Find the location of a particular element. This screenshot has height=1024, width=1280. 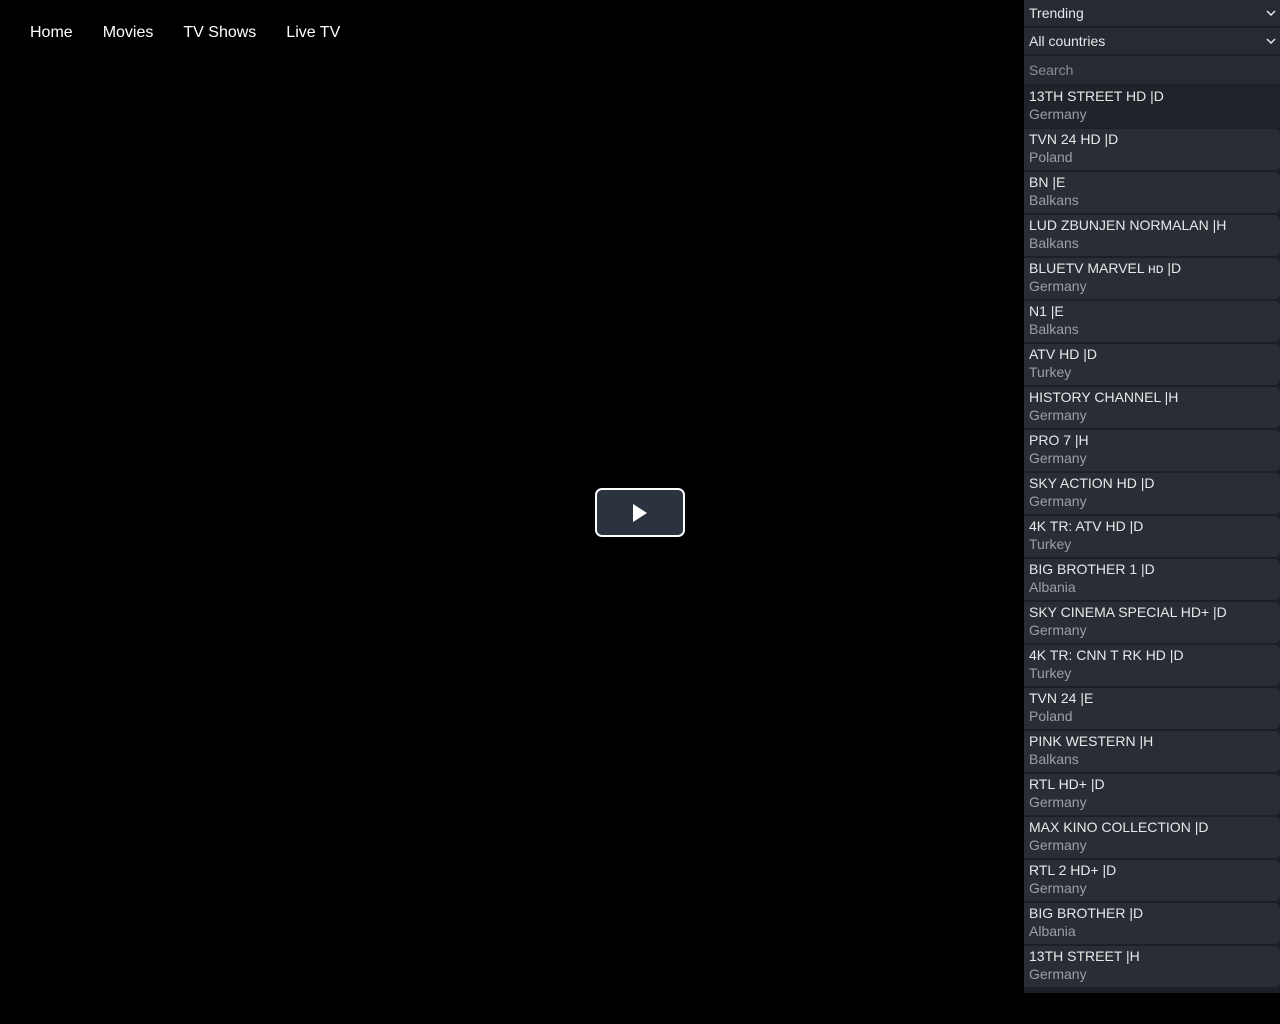

channel-name: 4K TR: ATV HD |D is located at coordinates (1086, 526).